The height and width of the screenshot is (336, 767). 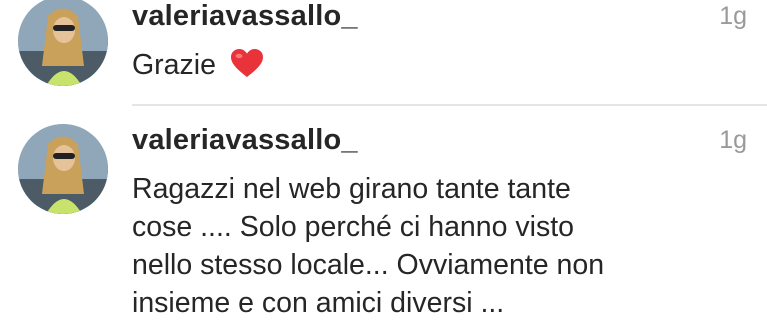 I want to click on comment-username: valeriavassallo_, so click(x=245, y=140).